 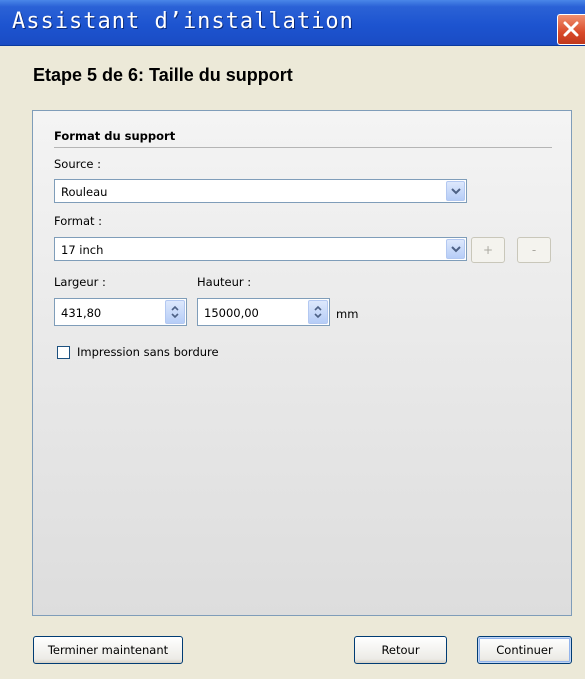 What do you see at coordinates (163, 75) in the screenshot?
I see `step-title: Etape 5 de 6: Taille du support` at bounding box center [163, 75].